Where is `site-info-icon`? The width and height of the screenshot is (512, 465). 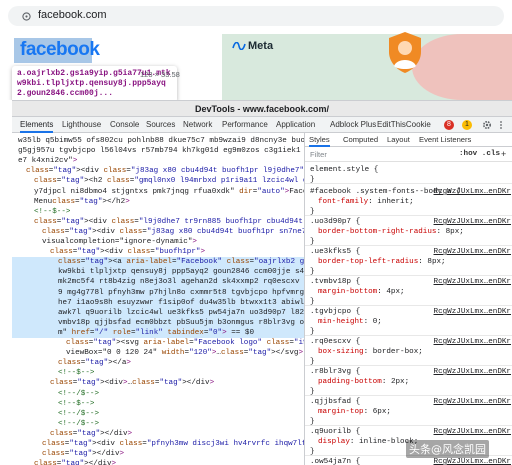 site-info-icon is located at coordinates (26, 16).